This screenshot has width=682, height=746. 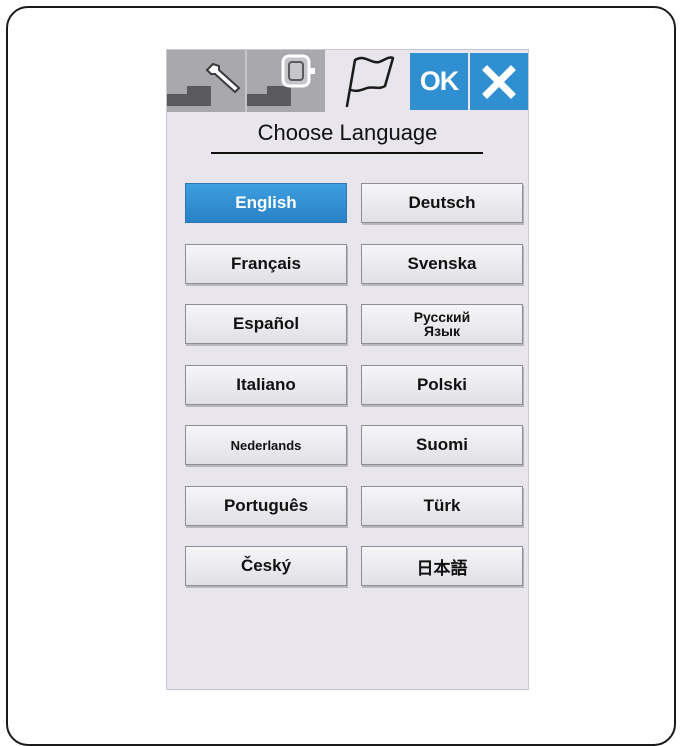 What do you see at coordinates (442, 264) in the screenshot?
I see `language-button-svenska: Svenska` at bounding box center [442, 264].